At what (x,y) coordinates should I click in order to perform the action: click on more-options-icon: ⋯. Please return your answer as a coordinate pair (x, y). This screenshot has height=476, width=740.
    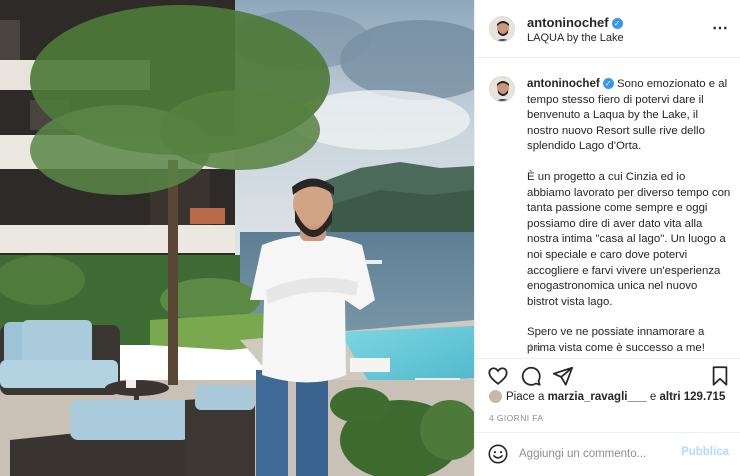
    Looking at the image, I should click on (720, 28).